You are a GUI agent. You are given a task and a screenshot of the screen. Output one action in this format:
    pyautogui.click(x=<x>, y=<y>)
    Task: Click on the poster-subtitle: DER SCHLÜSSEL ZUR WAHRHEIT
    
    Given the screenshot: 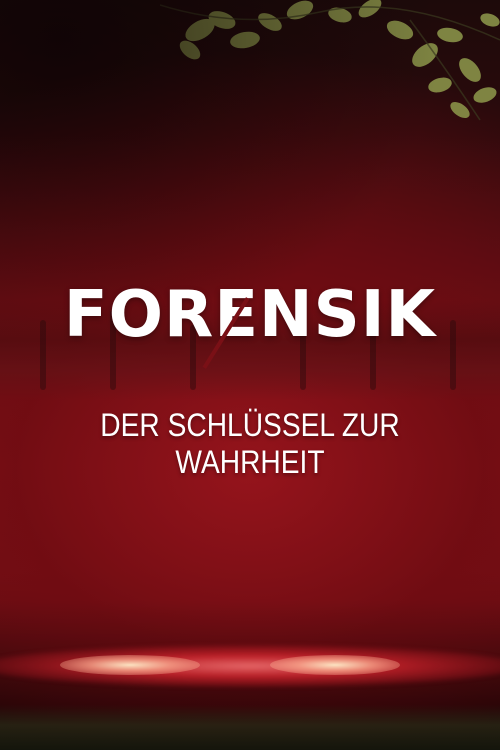 What is the action you would take?
    pyautogui.click(x=250, y=443)
    